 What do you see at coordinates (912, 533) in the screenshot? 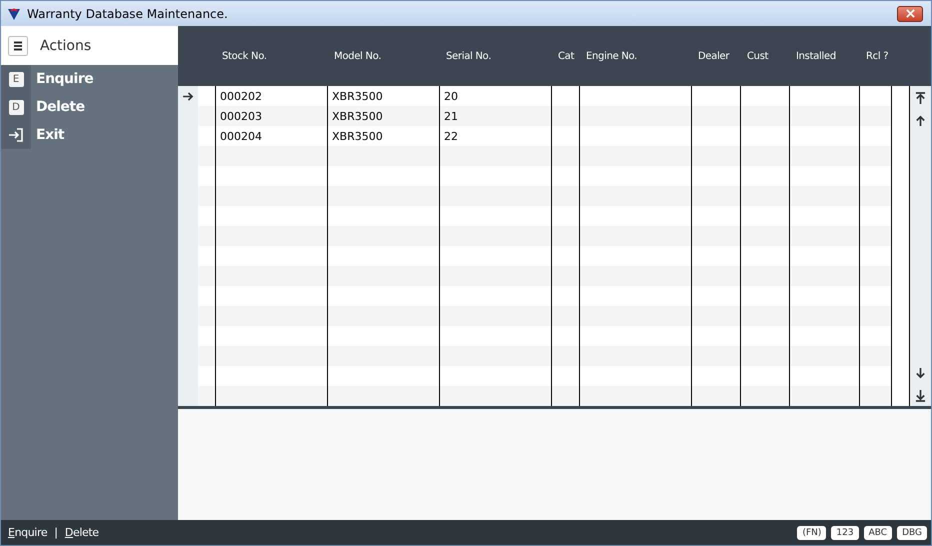
I see `mode-indicator: DBG` at bounding box center [912, 533].